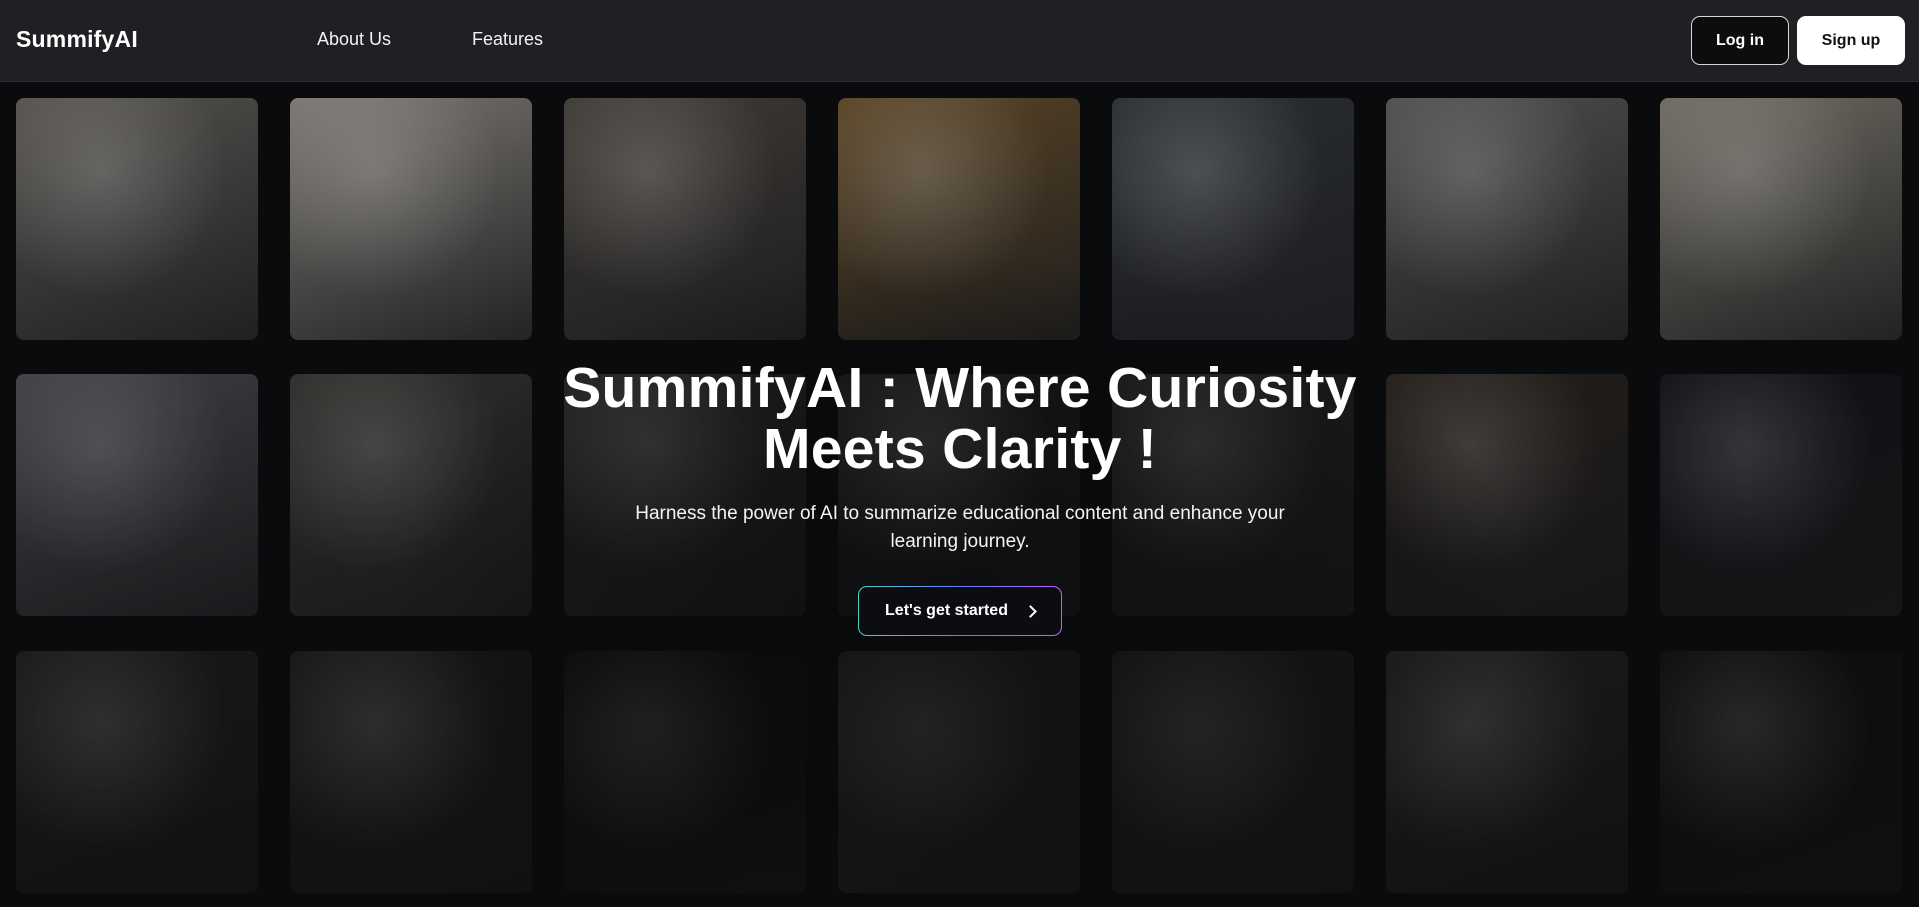 The width and height of the screenshot is (1919, 907). I want to click on hero-title-line1: SummifyAI : Where Curiosity, so click(960, 388).